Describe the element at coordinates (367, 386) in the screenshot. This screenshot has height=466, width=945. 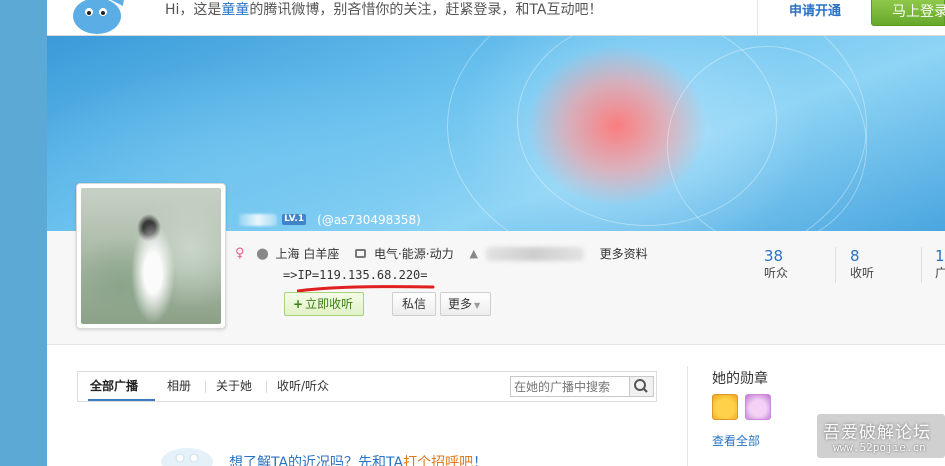
I see `feed-tabs: 全部广播 相册 关于她 收听/听众` at that location.